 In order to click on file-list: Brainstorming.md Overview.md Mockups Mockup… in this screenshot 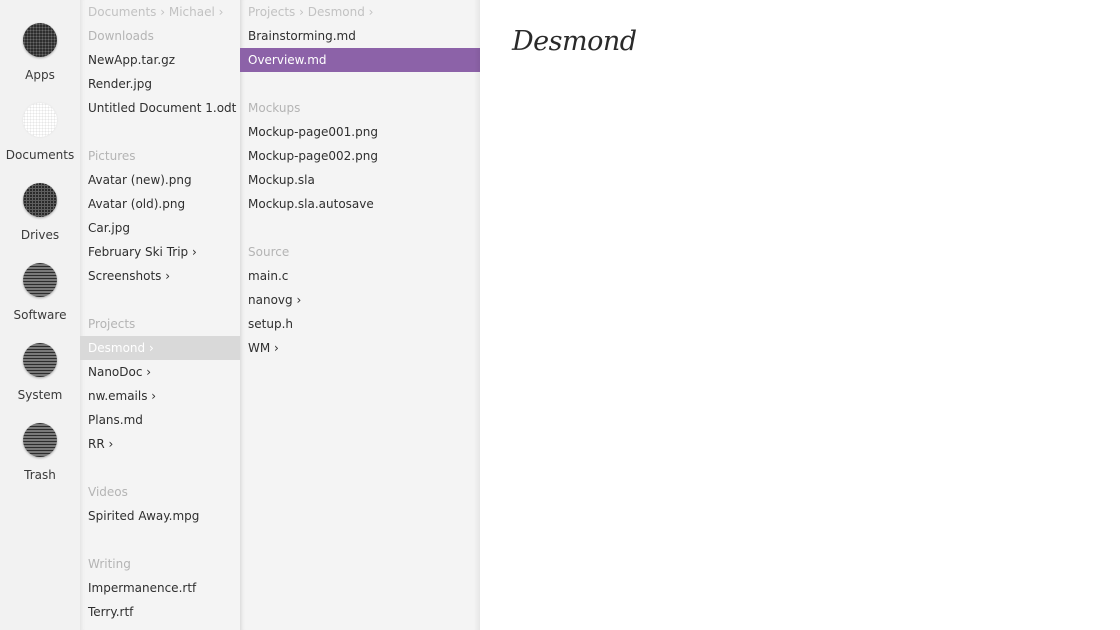, I will do `click(360, 192)`.